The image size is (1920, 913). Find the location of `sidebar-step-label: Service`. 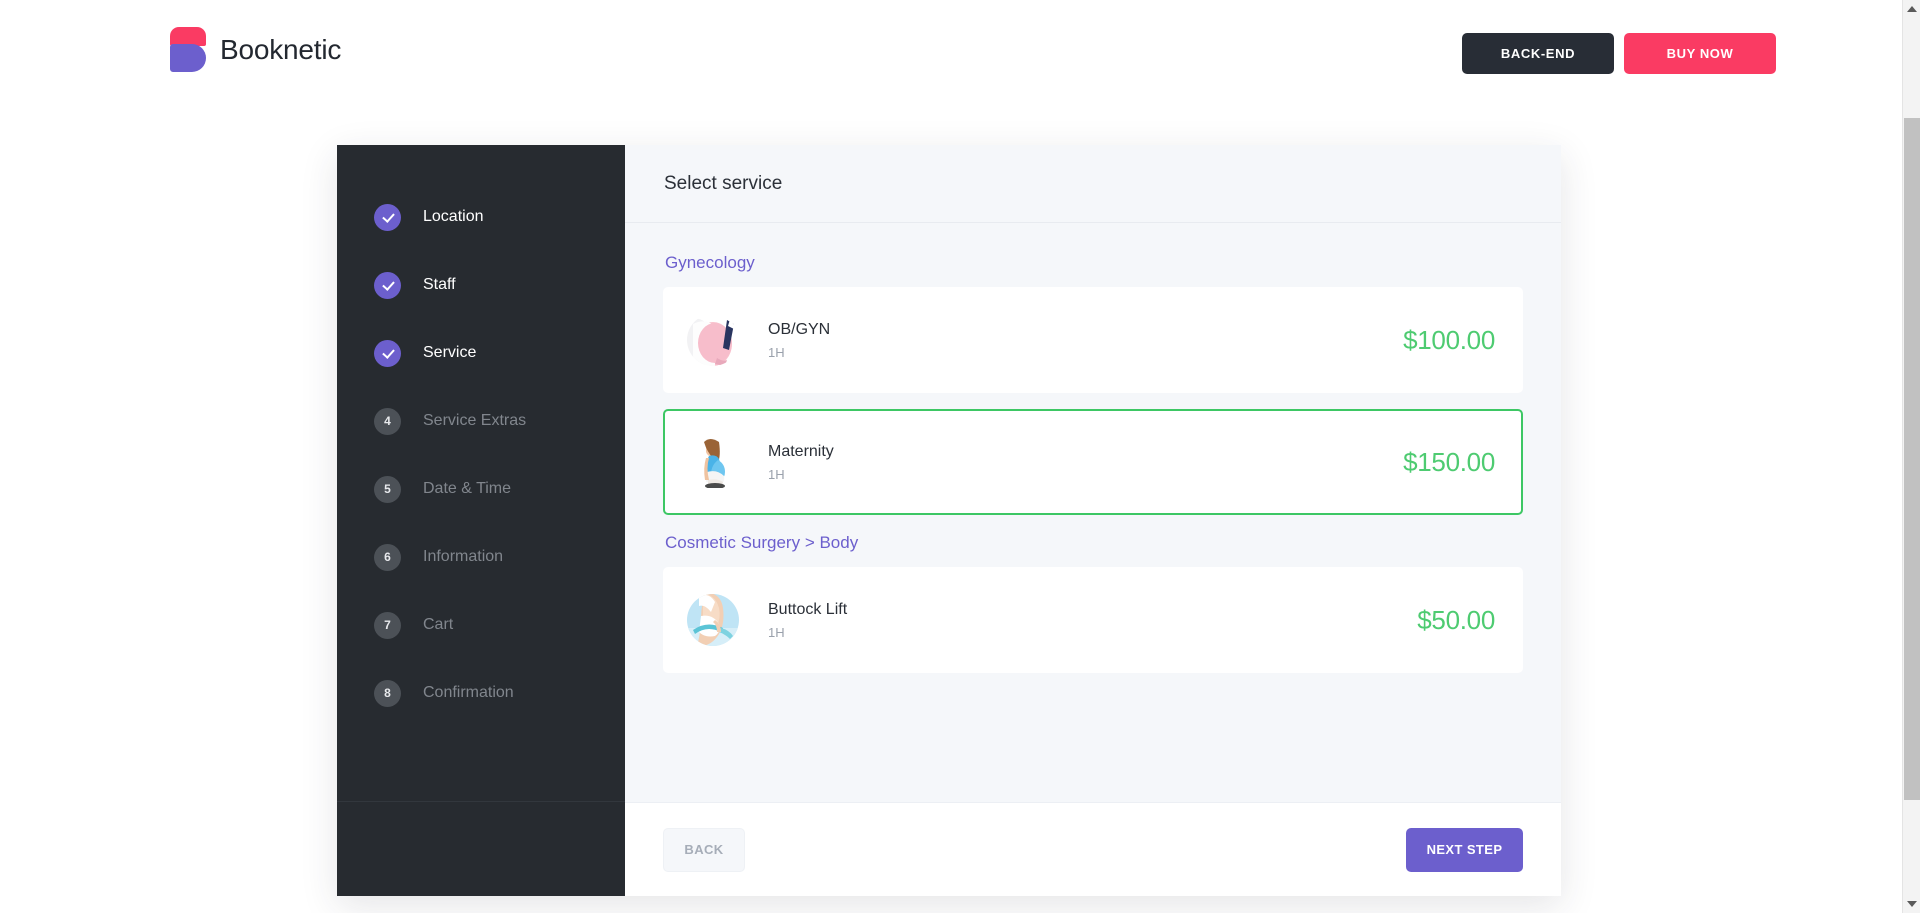

sidebar-step-label: Service is located at coordinates (450, 352).